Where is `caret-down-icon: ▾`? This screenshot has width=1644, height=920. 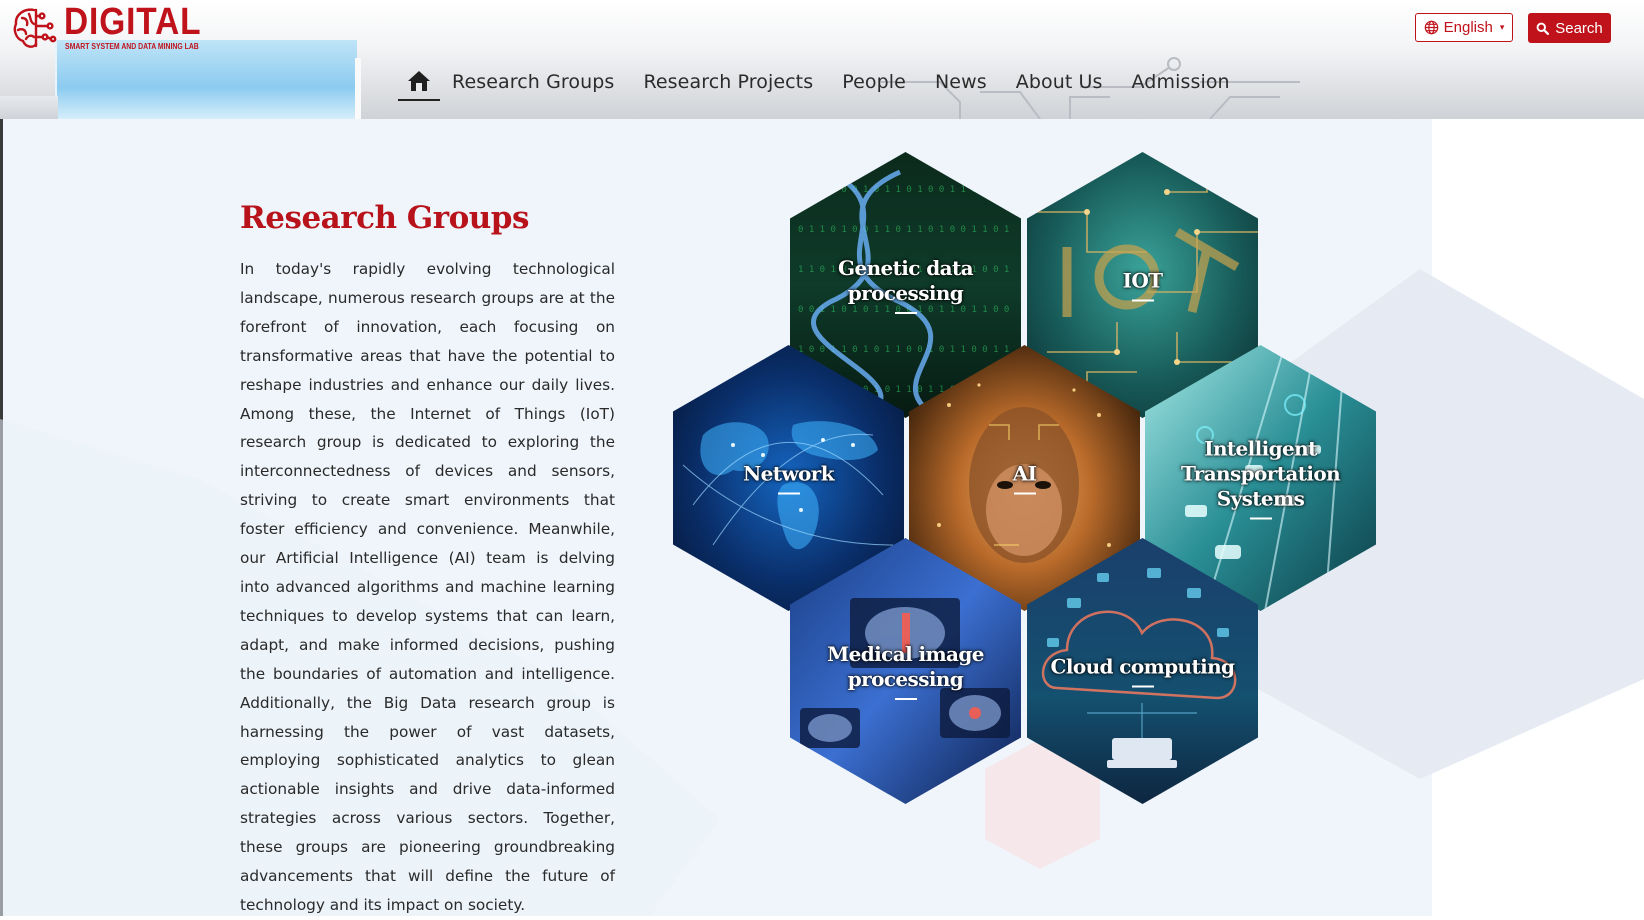
caret-down-icon: ▾ is located at coordinates (1502, 27).